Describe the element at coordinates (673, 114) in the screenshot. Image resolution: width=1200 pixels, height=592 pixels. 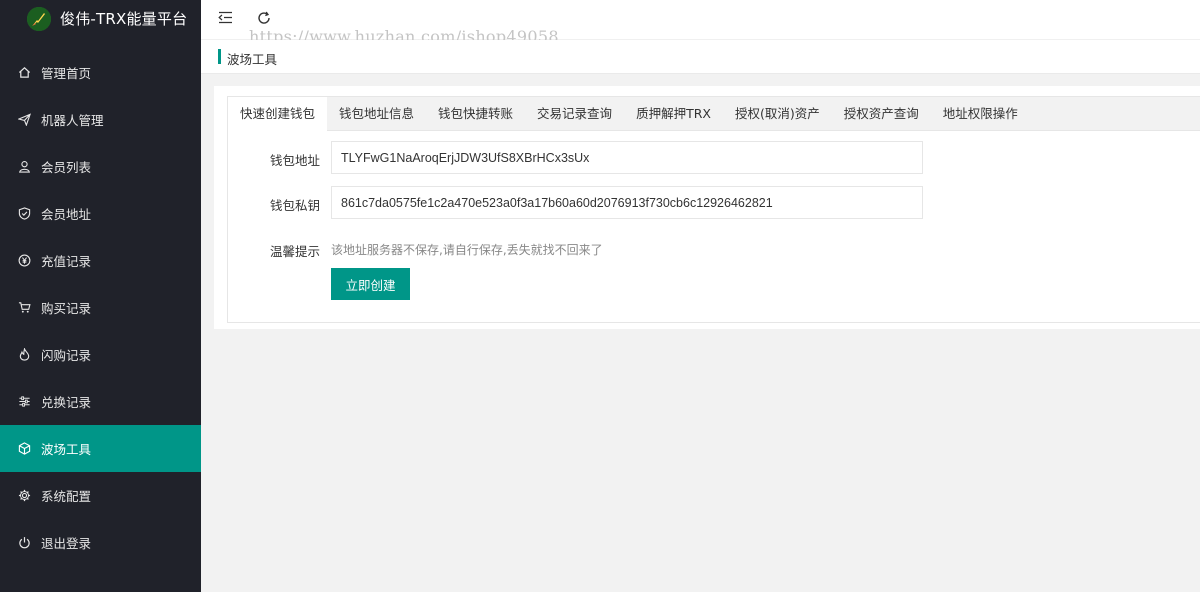
I see `tab-stake-unstake: 质押解押TRX` at that location.